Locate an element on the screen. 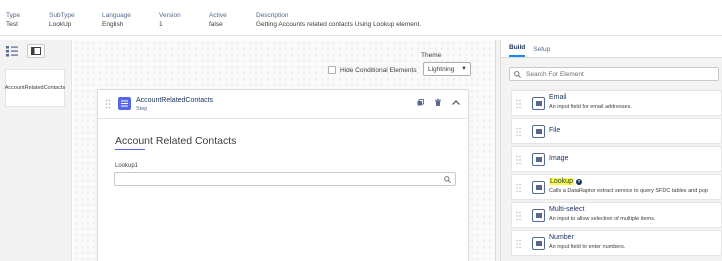 The height and width of the screenshot is (261, 722). lookup-label: Lookup1 is located at coordinates (127, 166).